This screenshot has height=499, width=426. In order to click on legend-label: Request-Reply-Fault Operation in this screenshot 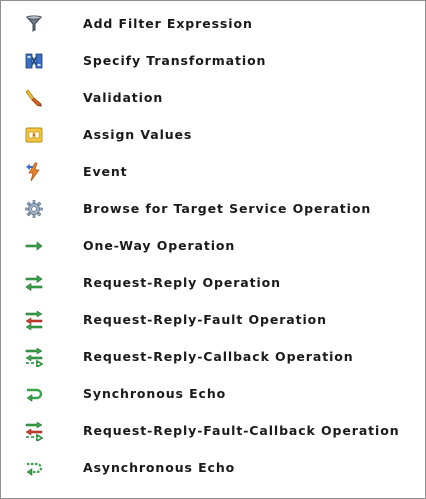, I will do `click(205, 319)`.